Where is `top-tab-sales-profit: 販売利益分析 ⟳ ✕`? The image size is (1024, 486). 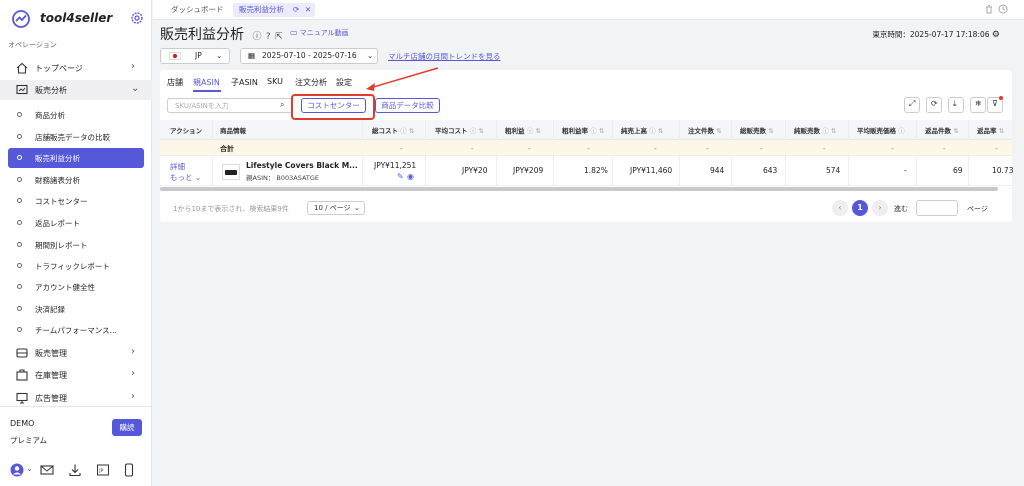 top-tab-sales-profit: 販売利益分析 ⟳ ✕ is located at coordinates (274, 10).